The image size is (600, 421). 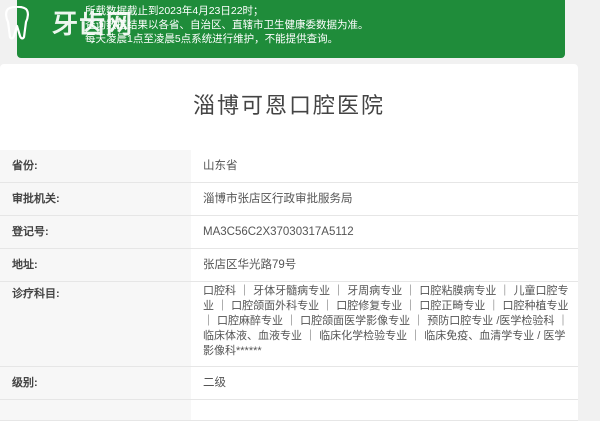 What do you see at coordinates (95, 383) in the screenshot?
I see `field-label: 级别:` at bounding box center [95, 383].